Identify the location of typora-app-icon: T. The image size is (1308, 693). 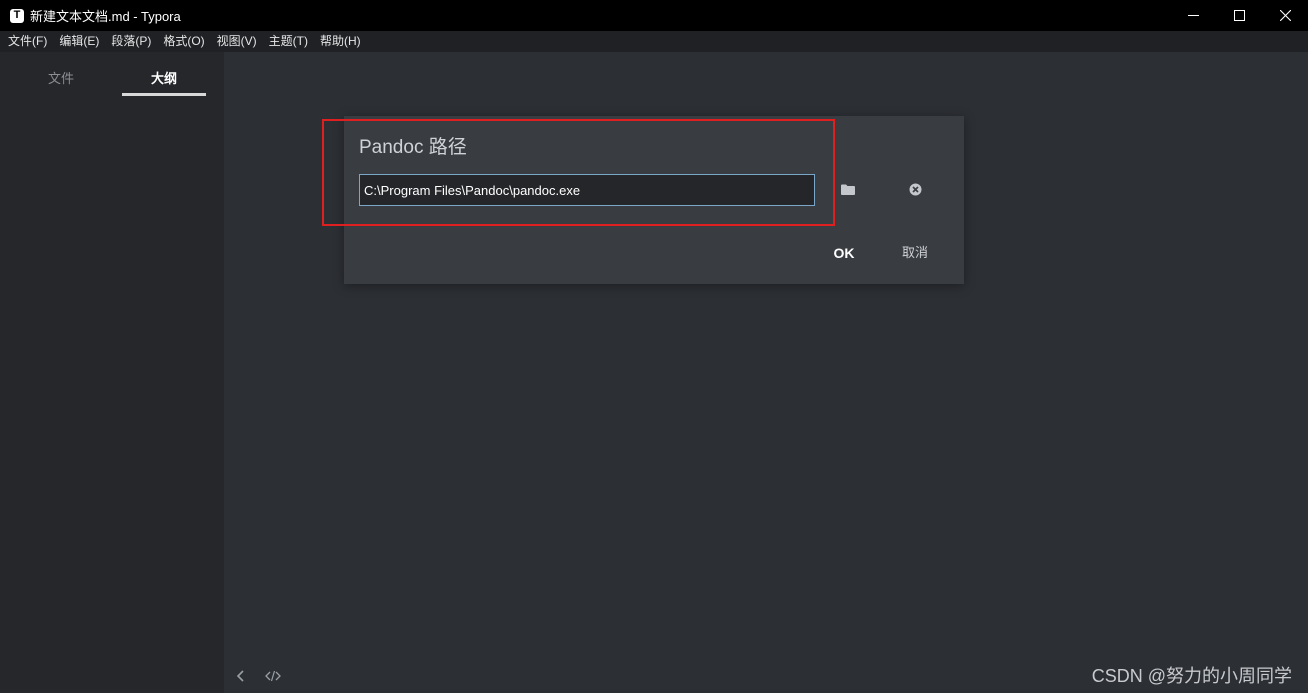
(17, 15).